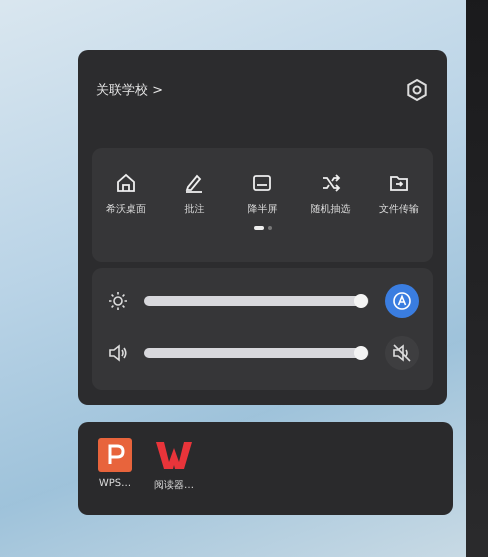 The image size is (488, 557). What do you see at coordinates (398, 209) in the screenshot?
I see `shortcut-label: 文件传输` at bounding box center [398, 209].